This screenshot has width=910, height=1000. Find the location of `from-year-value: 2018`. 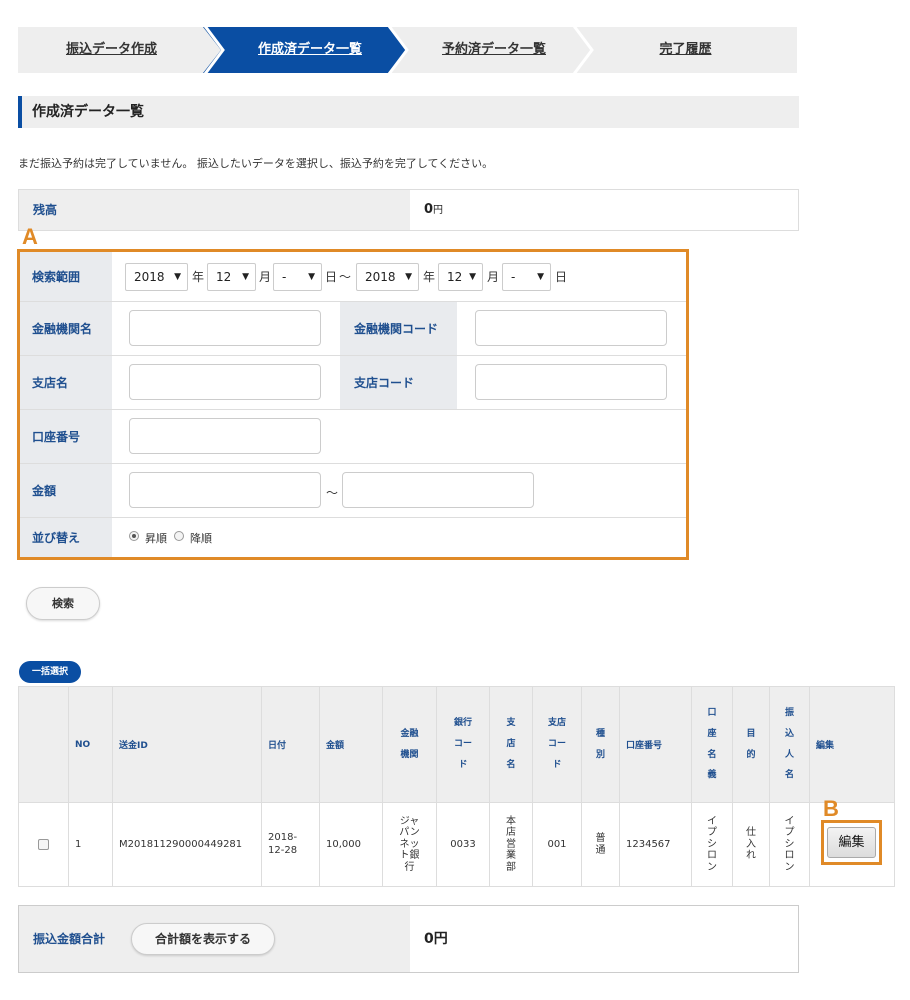

from-year-value: 2018 is located at coordinates (149, 277).